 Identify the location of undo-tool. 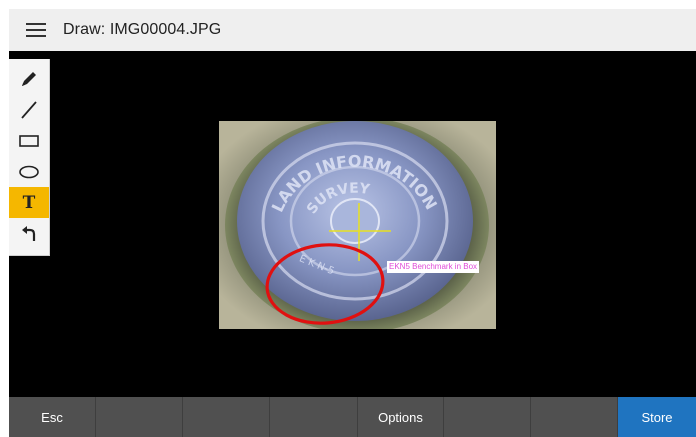
(29, 233).